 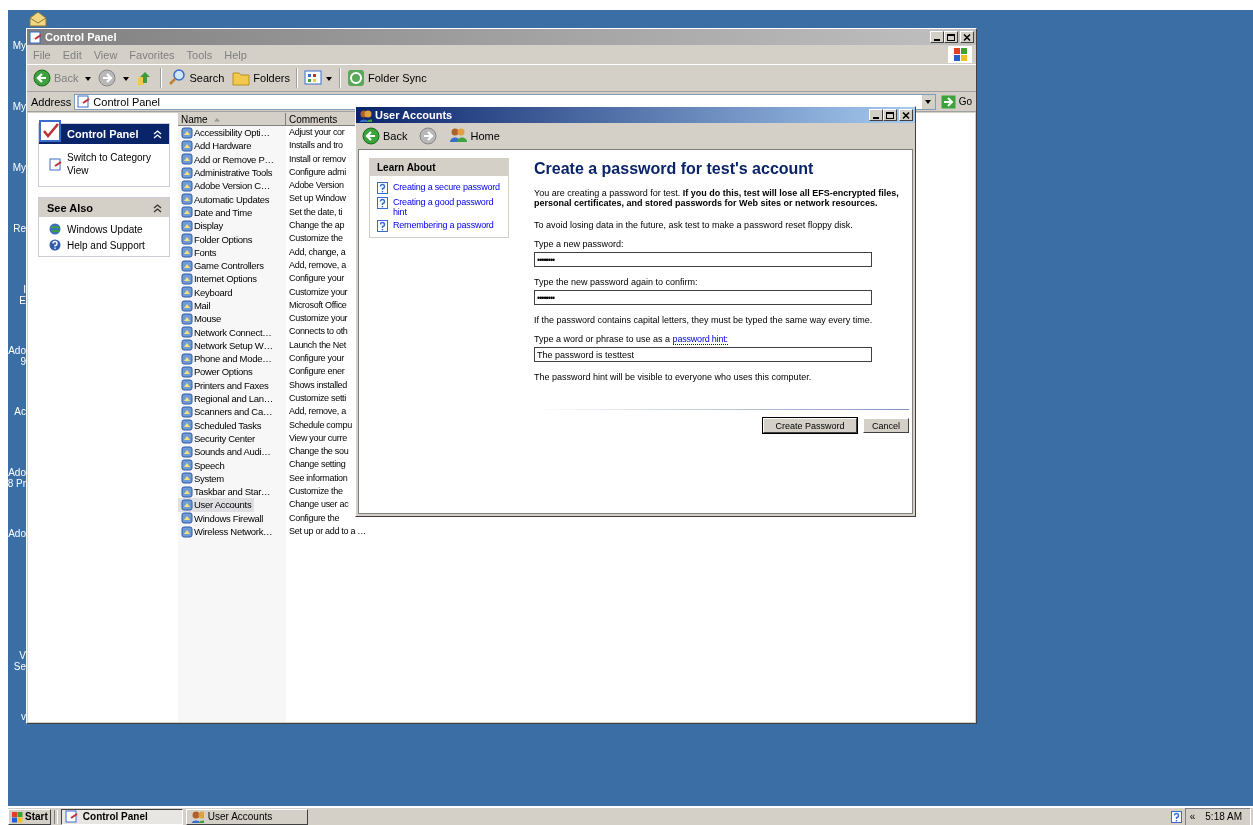 I want to click on list-item: Windows Firewall, so click(x=222, y=518).